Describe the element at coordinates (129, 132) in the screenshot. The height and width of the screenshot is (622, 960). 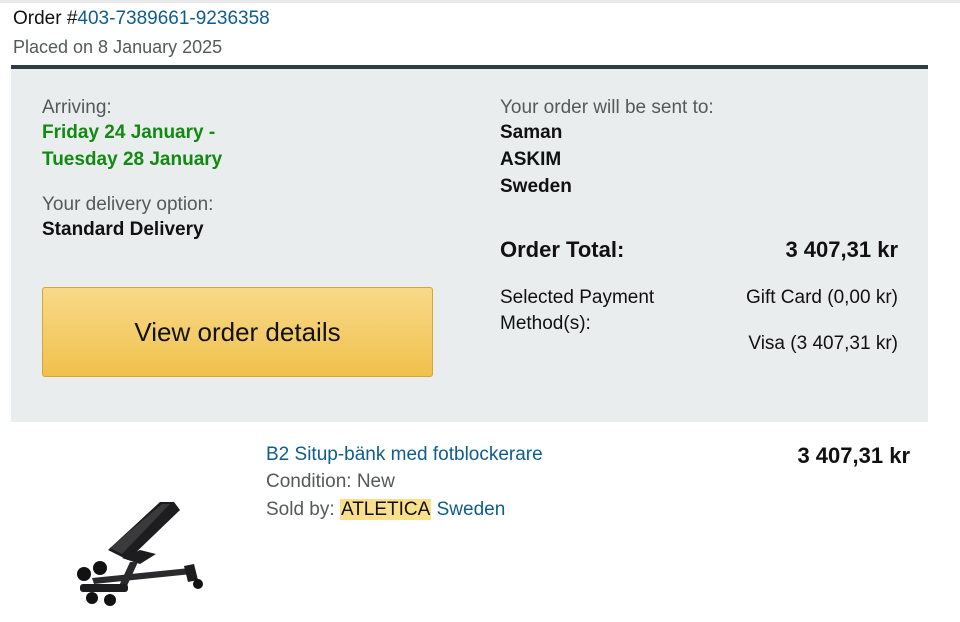
I see `arrival-date-start: Friday 24 January -` at that location.